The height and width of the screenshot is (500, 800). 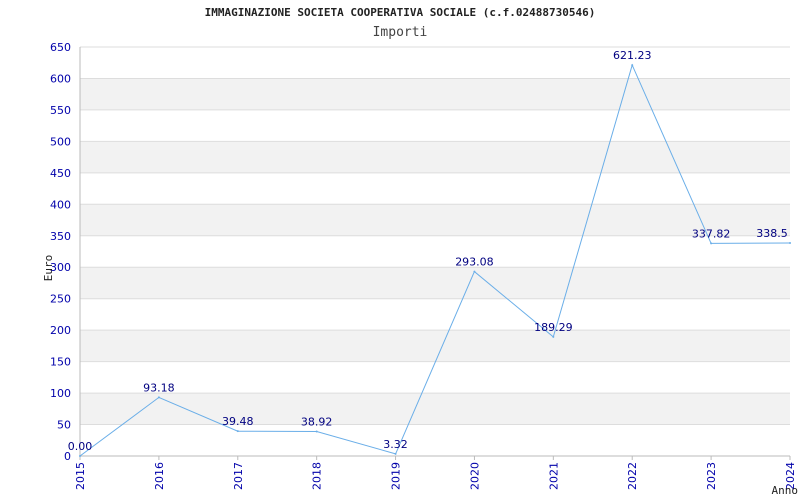 What do you see at coordinates (317, 476) in the screenshot?
I see `x-tick-label: 2018` at bounding box center [317, 476].